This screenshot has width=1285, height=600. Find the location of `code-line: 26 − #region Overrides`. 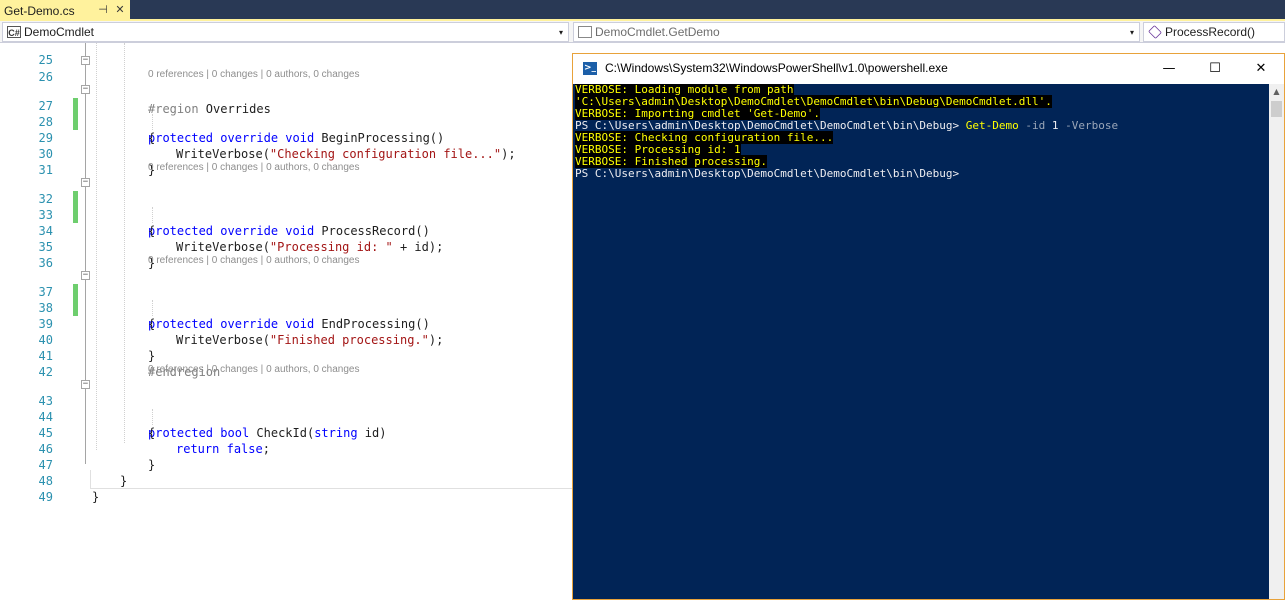

code-line: 26 − #region Overrides is located at coordinates (290, 85).